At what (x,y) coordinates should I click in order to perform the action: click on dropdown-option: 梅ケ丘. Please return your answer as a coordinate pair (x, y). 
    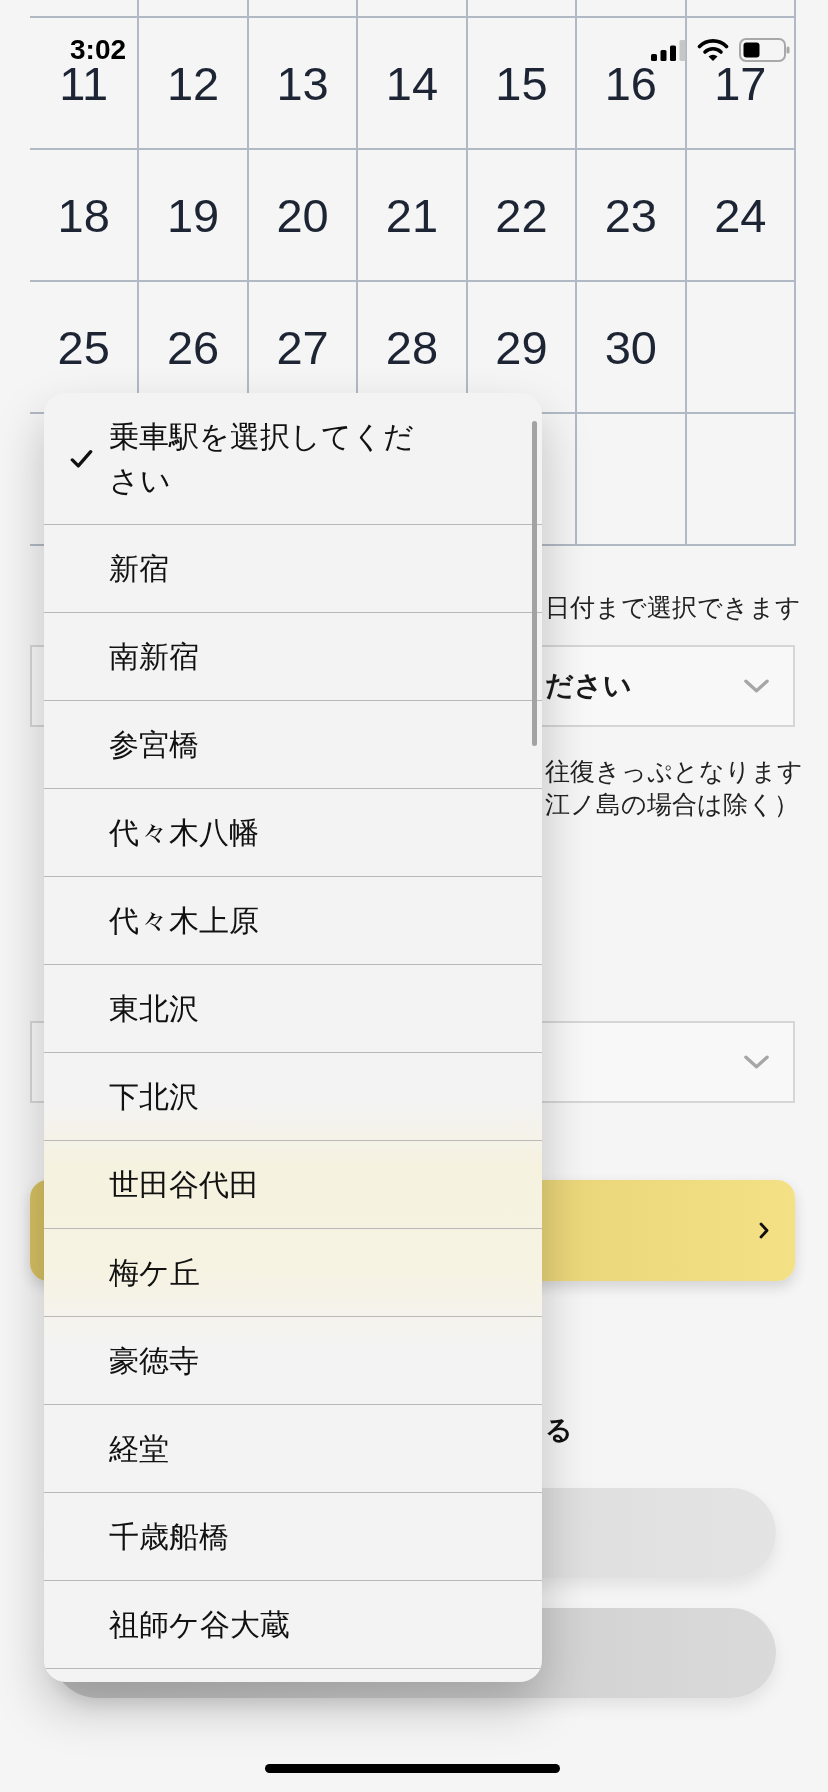
    Looking at the image, I should click on (293, 1273).